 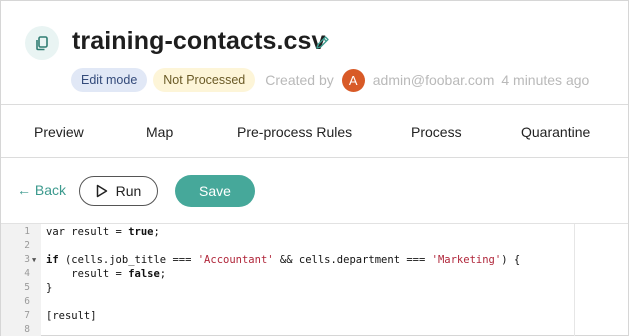 I want to click on tab-pre-process-rules: Pre-process Rules, so click(x=294, y=132).